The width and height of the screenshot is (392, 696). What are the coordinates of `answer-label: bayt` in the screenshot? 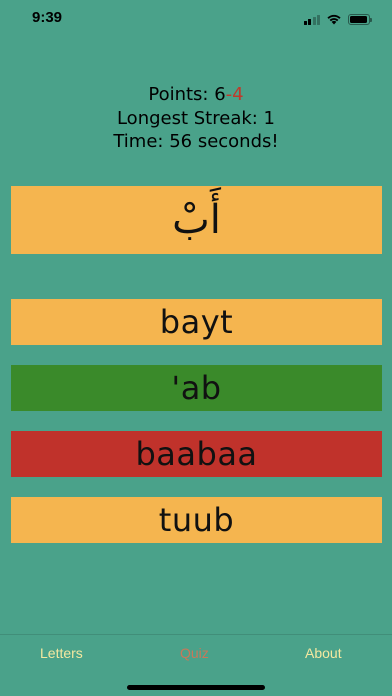 It's located at (196, 322).